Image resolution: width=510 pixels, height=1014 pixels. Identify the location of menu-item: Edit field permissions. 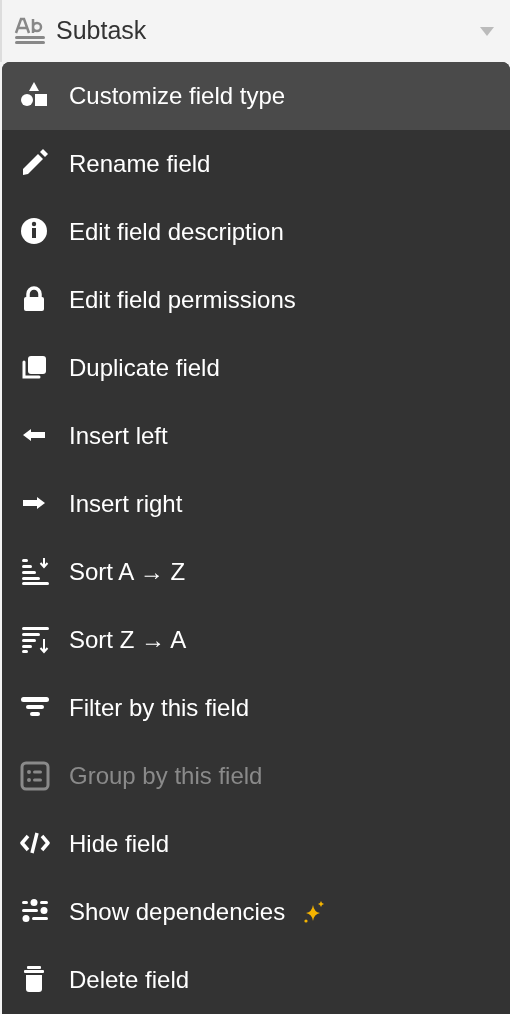
(256, 300).